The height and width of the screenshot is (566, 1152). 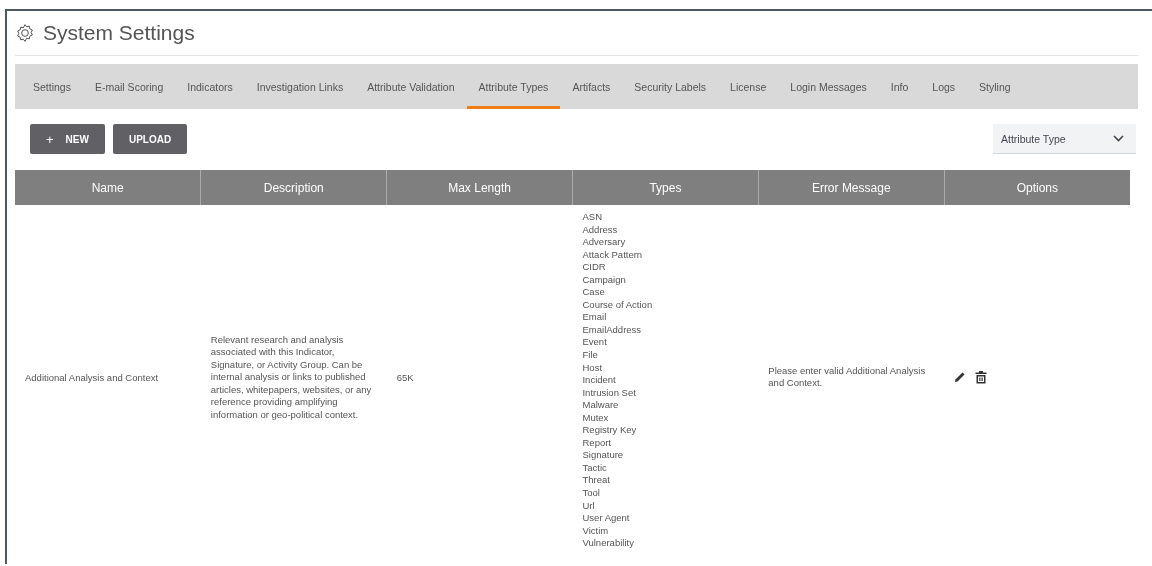 What do you see at coordinates (210, 88) in the screenshot?
I see `tab: Indicators` at bounding box center [210, 88].